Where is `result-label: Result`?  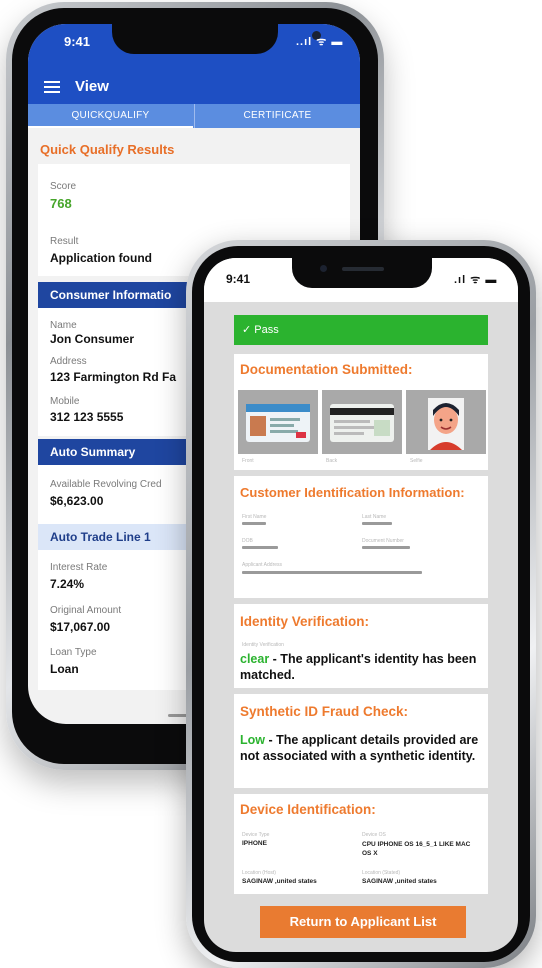
result-label: Result is located at coordinates (64, 241).